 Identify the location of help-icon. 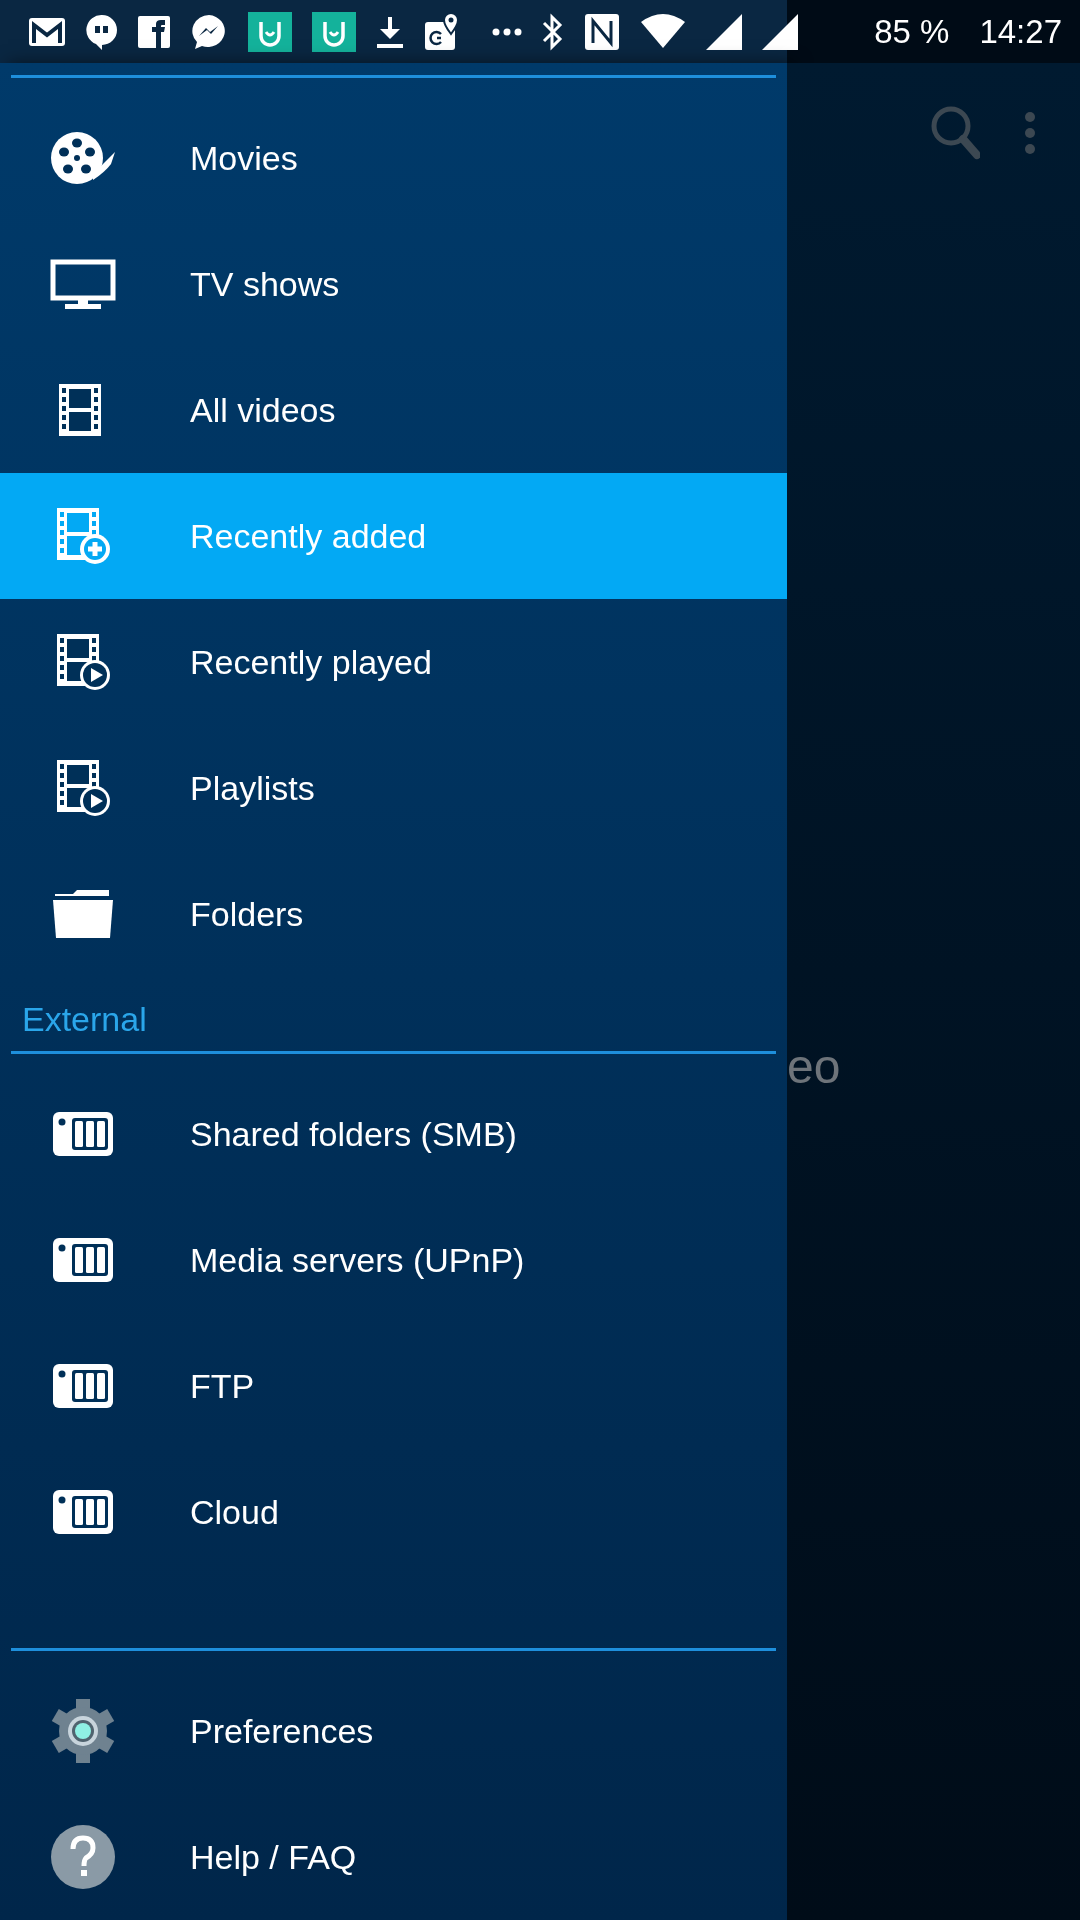
(83, 1857).